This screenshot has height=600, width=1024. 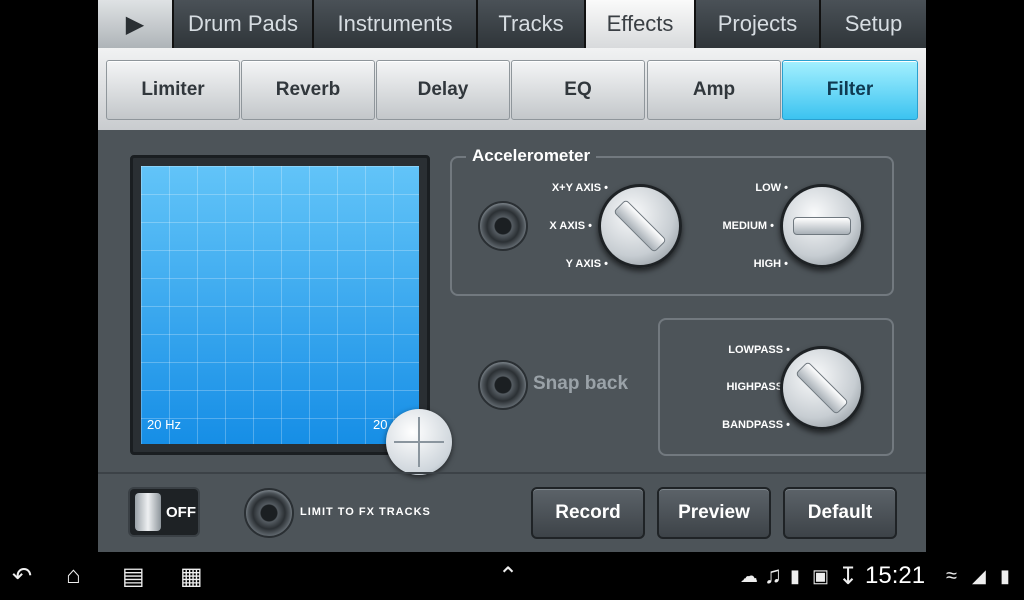 I want to click on xy-pad: 20 Hz 20, so click(x=280, y=305).